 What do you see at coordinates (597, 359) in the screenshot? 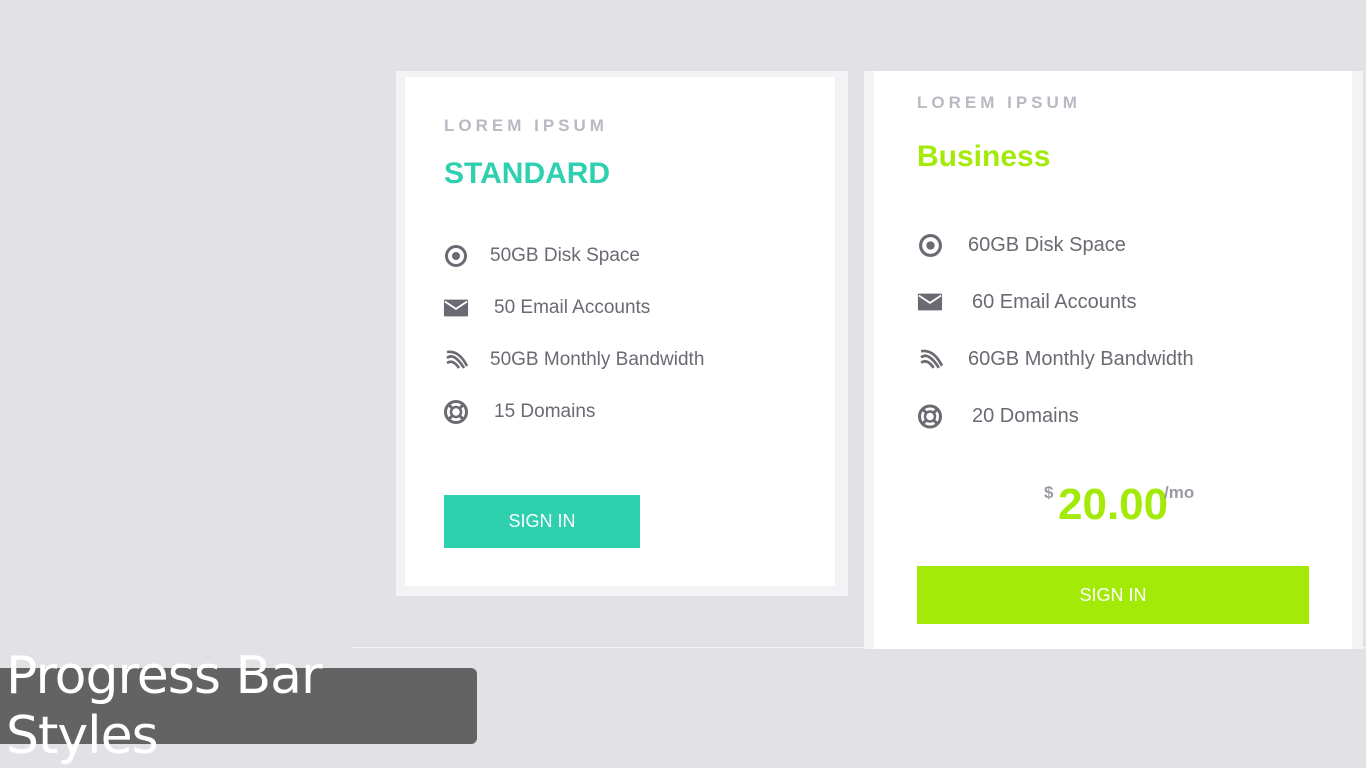
I see `feature-label: 50GB Monthly Bandwidth` at bounding box center [597, 359].